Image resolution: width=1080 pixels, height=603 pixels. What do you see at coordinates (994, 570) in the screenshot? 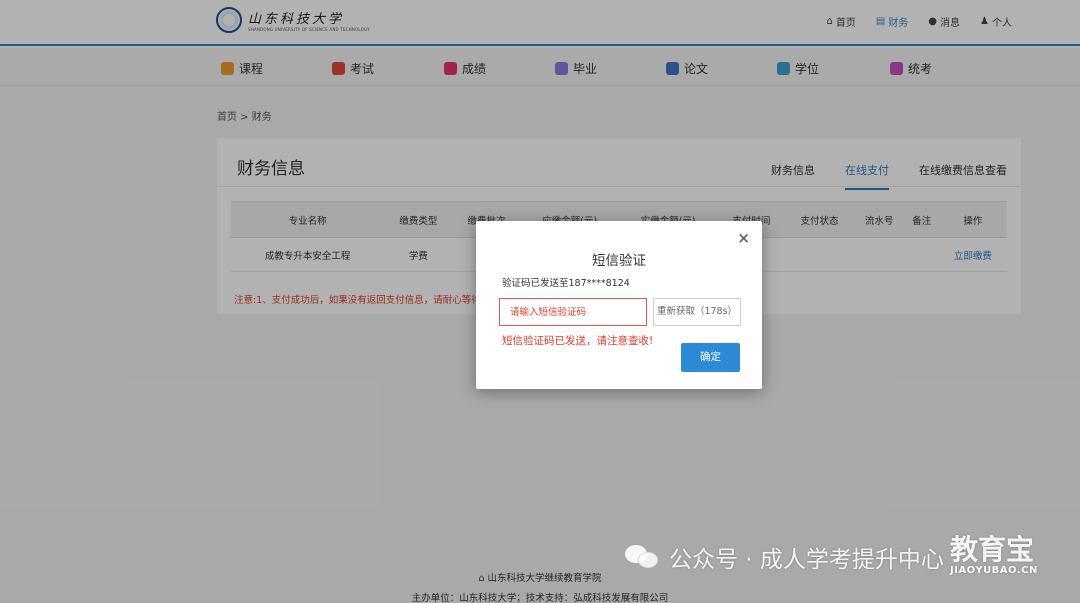
I see `watermark-domain: JIAOYUBAO.CN` at bounding box center [994, 570].